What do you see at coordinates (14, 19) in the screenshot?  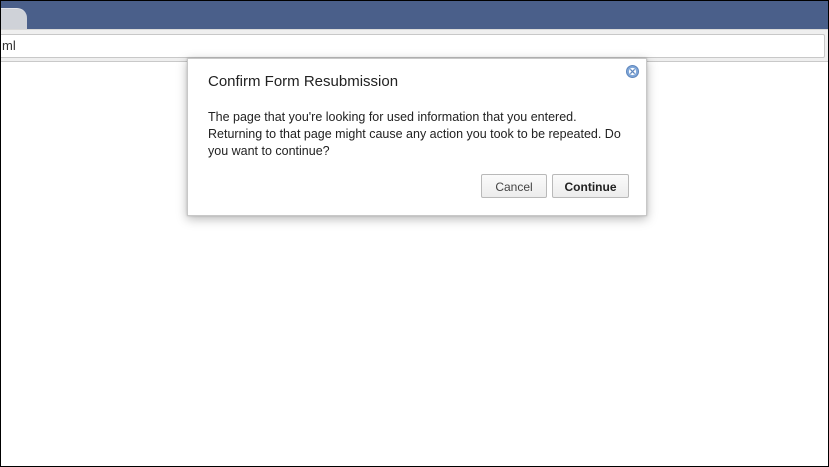 I see `browser-tab` at bounding box center [14, 19].